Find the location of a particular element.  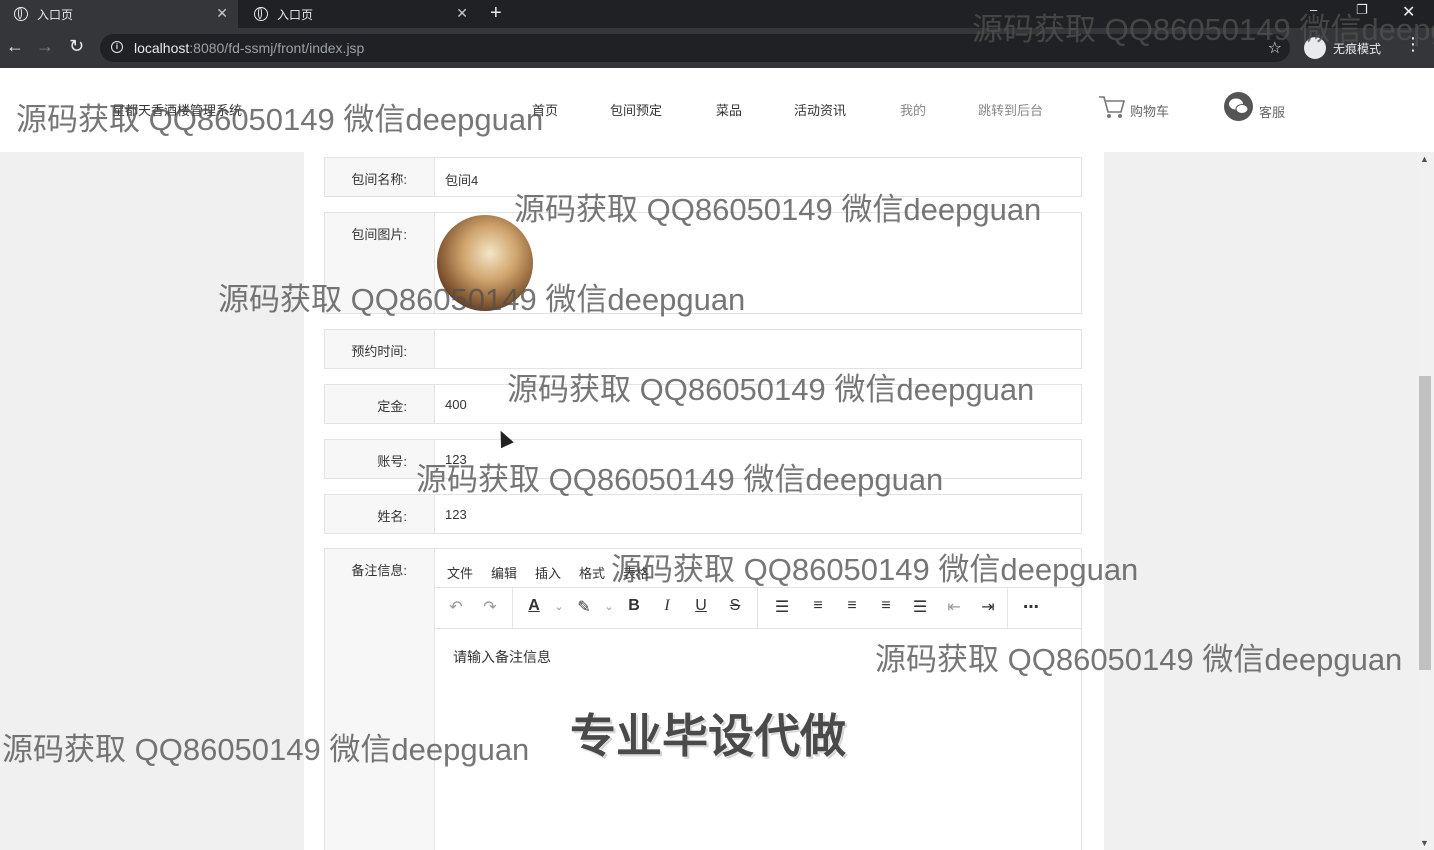

deposit-label: 定金: is located at coordinates (380, 404).